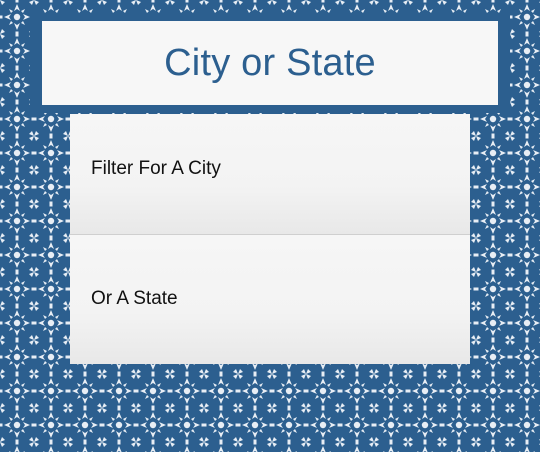 Image resolution: width=540 pixels, height=452 pixels. I want to click on page-title: City or State, so click(270, 62).